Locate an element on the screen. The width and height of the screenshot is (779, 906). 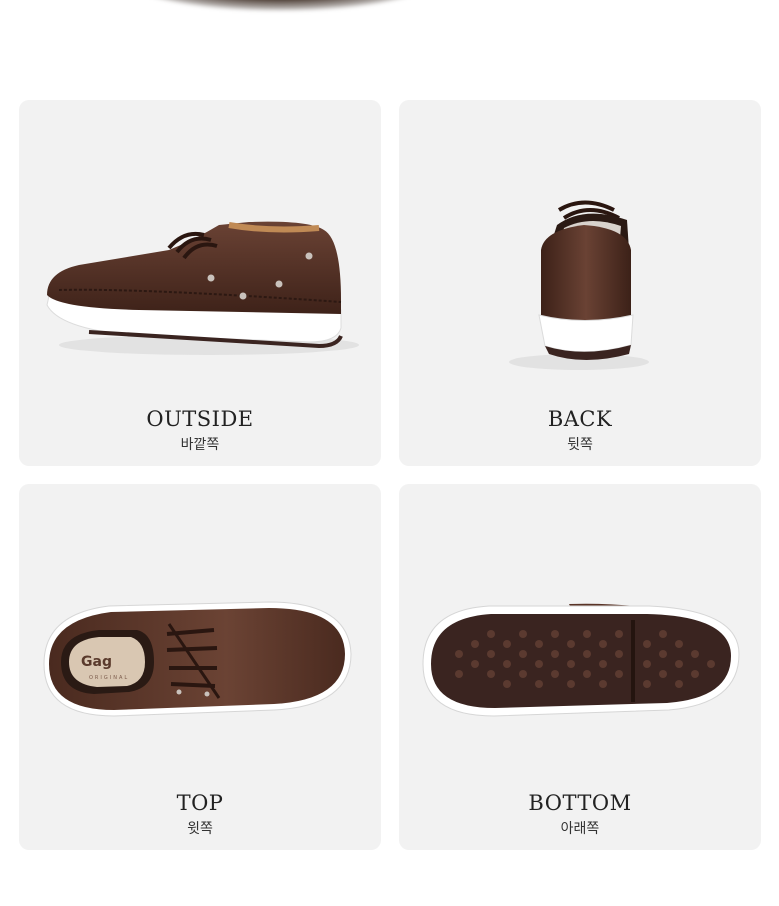
insole-logo: Gag is located at coordinates (96, 662).